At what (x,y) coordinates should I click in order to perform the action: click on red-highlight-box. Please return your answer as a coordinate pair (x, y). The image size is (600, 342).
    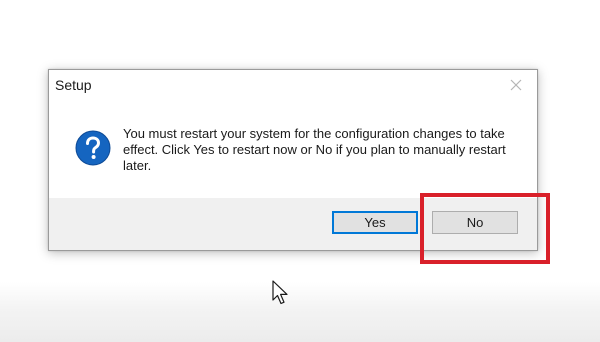
    Looking at the image, I should click on (485, 228).